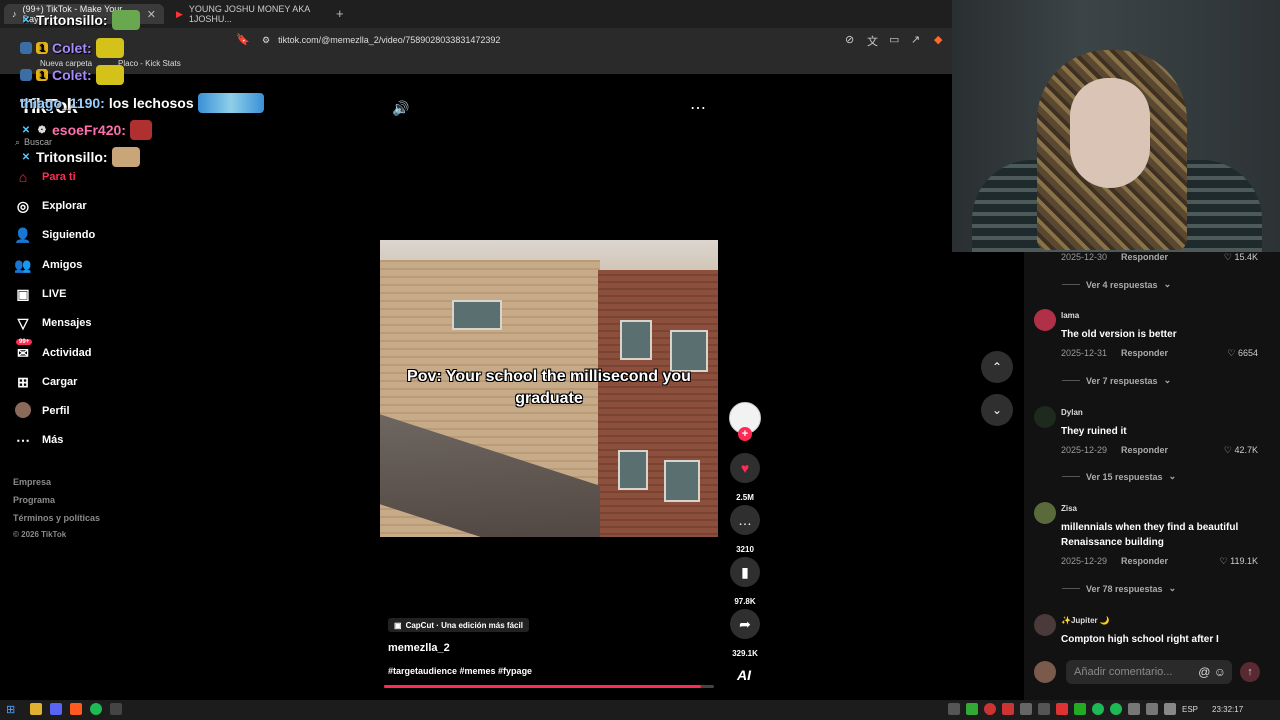 The image size is (1280, 720). I want to click on comment-likes: ♡ 119.1K, so click(1239, 561).